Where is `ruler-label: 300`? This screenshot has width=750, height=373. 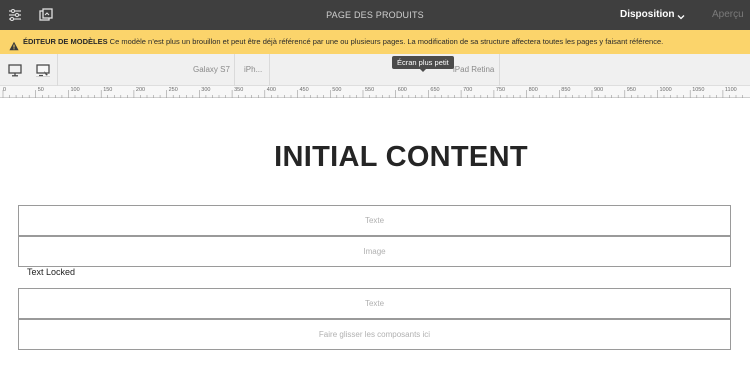 ruler-label: 300 is located at coordinates (206, 90).